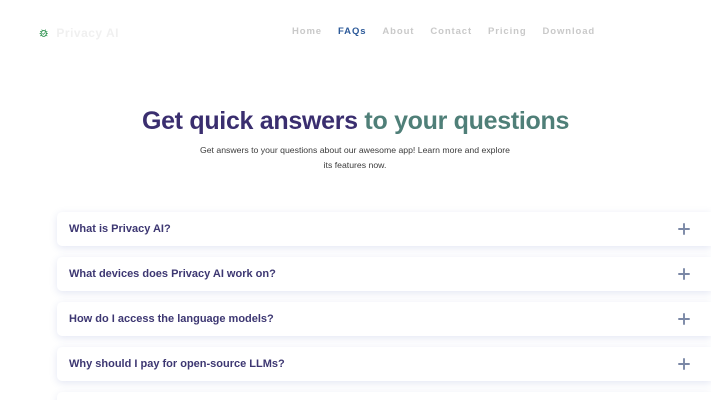  Describe the element at coordinates (172, 274) in the screenshot. I see `faq-question: What devices does Privacy AI work on?` at that location.